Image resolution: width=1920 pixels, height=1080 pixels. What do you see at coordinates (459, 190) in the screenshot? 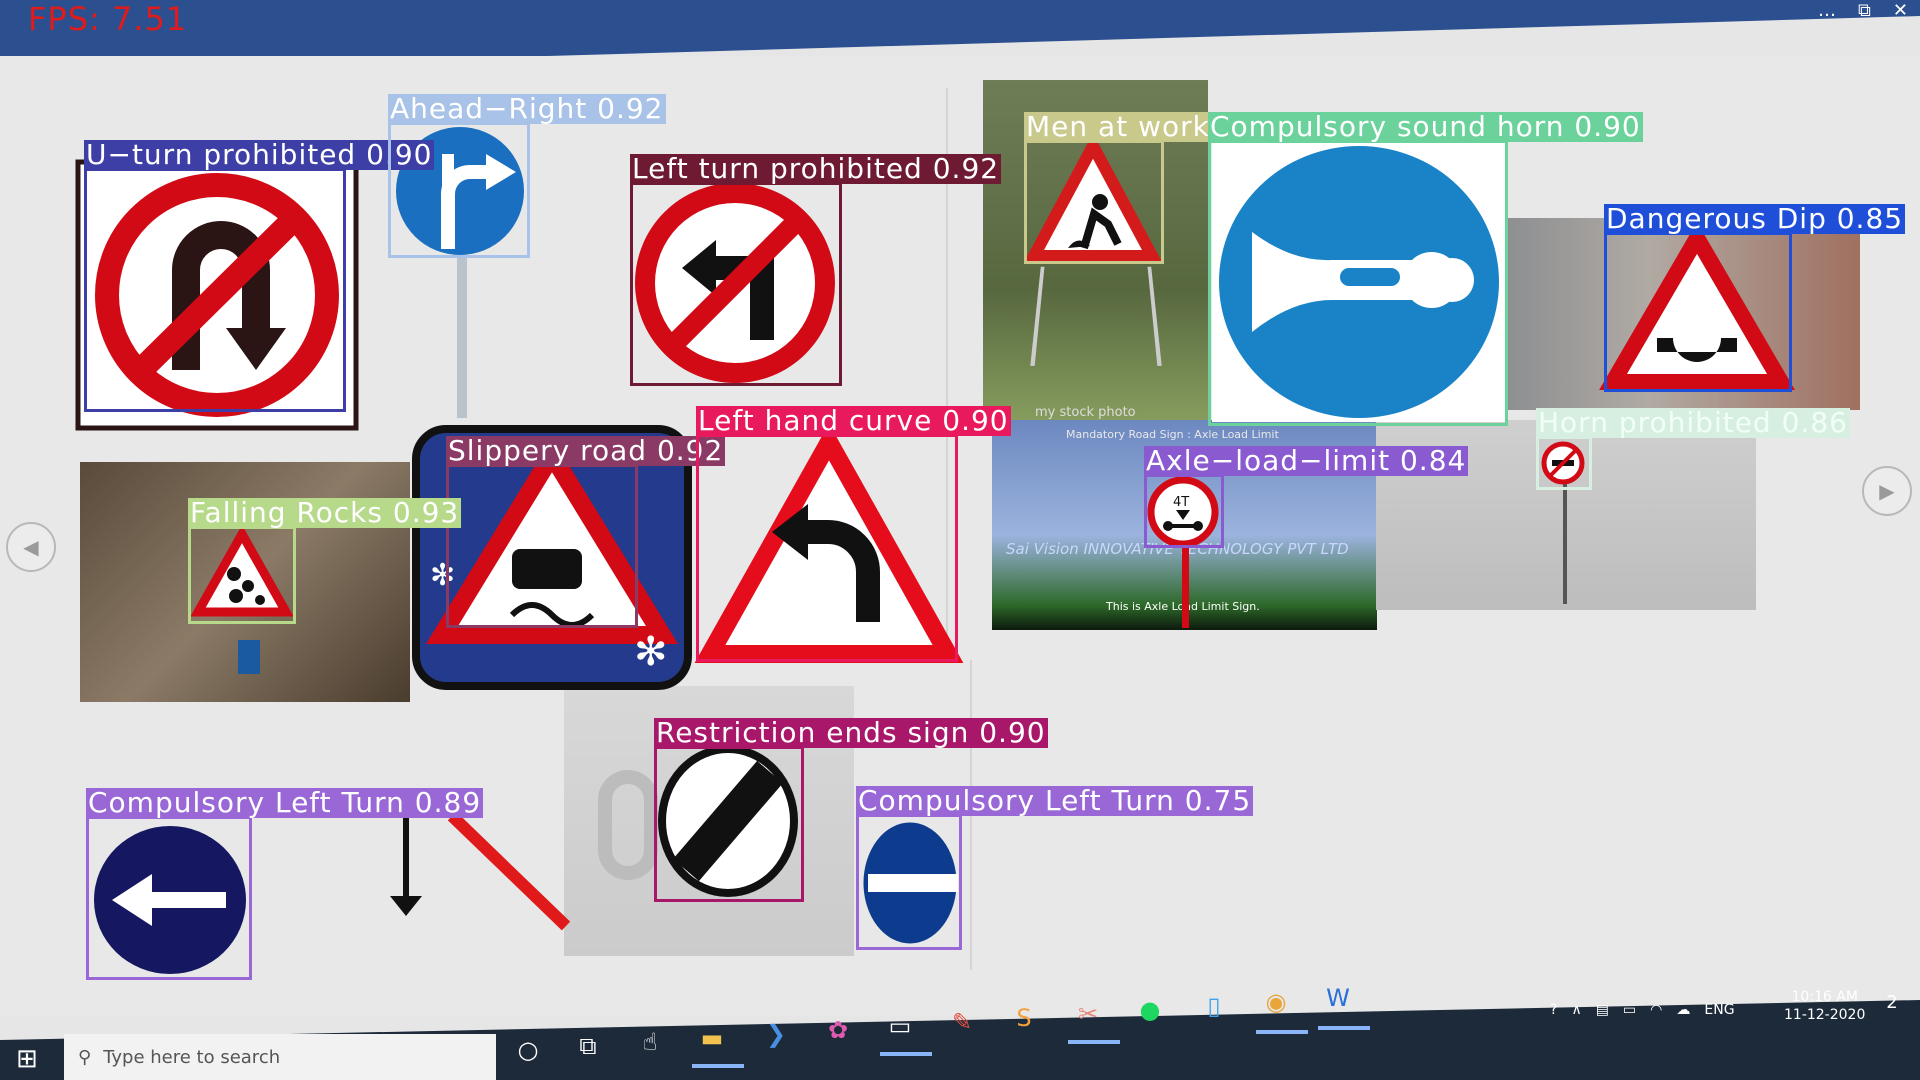
I see `detection-box-ahead-right` at bounding box center [459, 190].